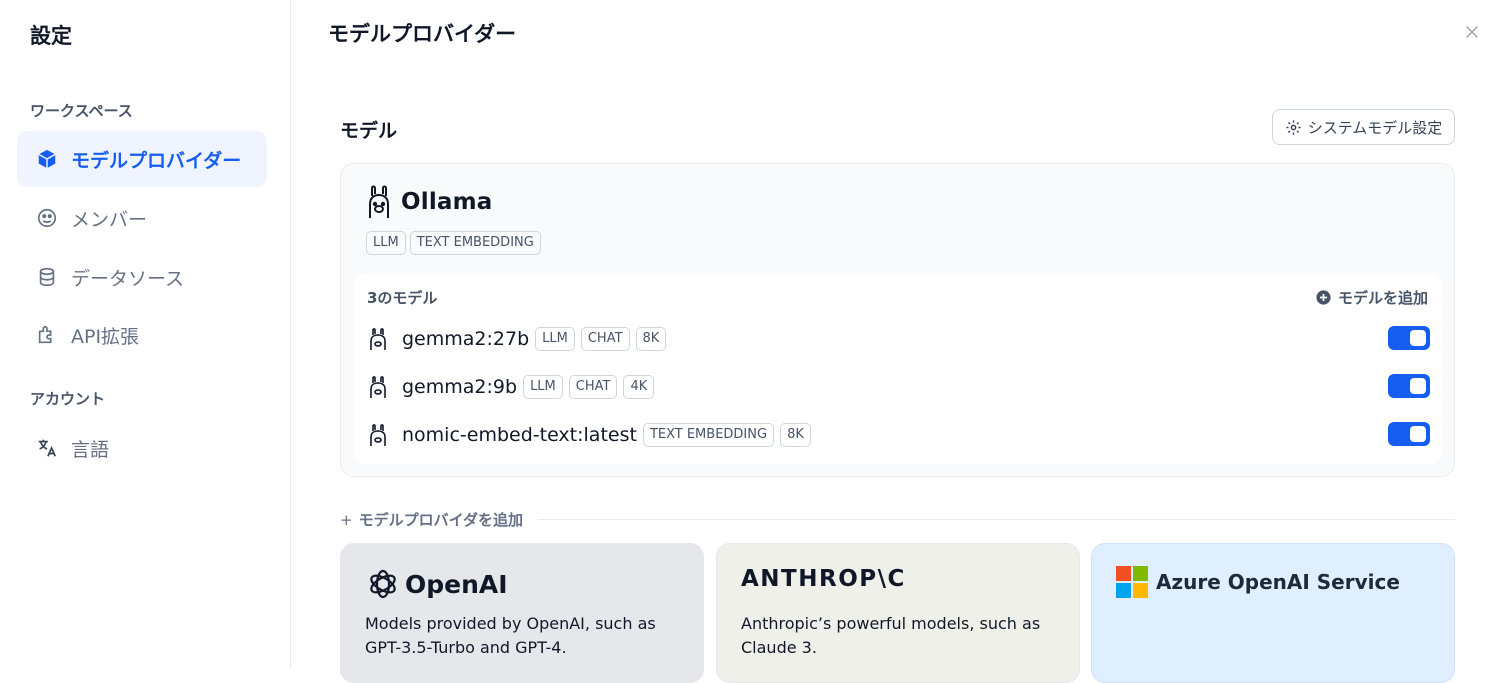 The image size is (1498, 683). What do you see at coordinates (105, 336) in the screenshot?
I see `sidebar-item-label: API拡張` at bounding box center [105, 336].